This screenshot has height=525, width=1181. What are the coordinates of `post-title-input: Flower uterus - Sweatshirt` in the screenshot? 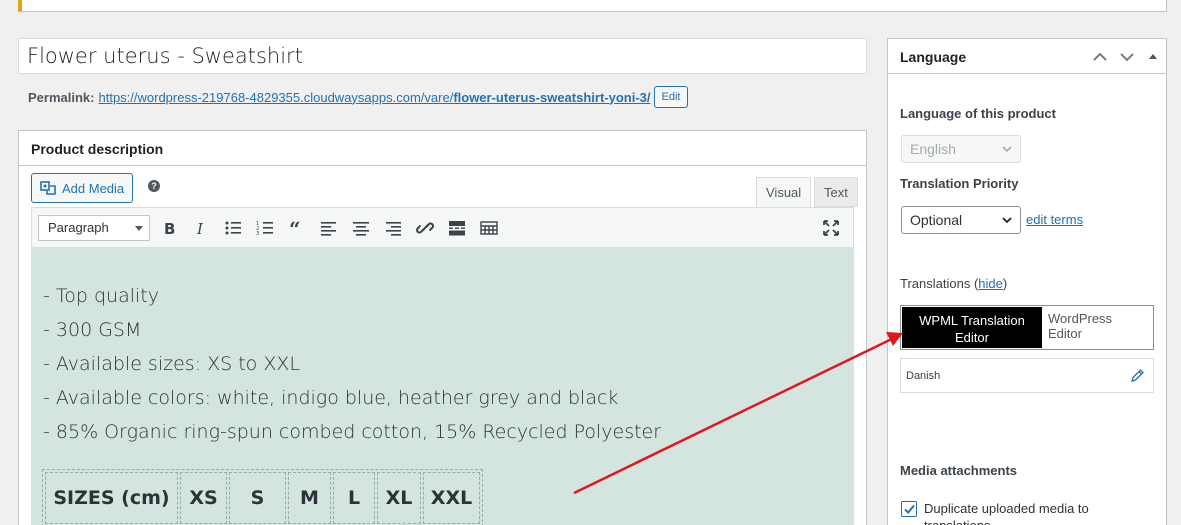 It's located at (442, 56).